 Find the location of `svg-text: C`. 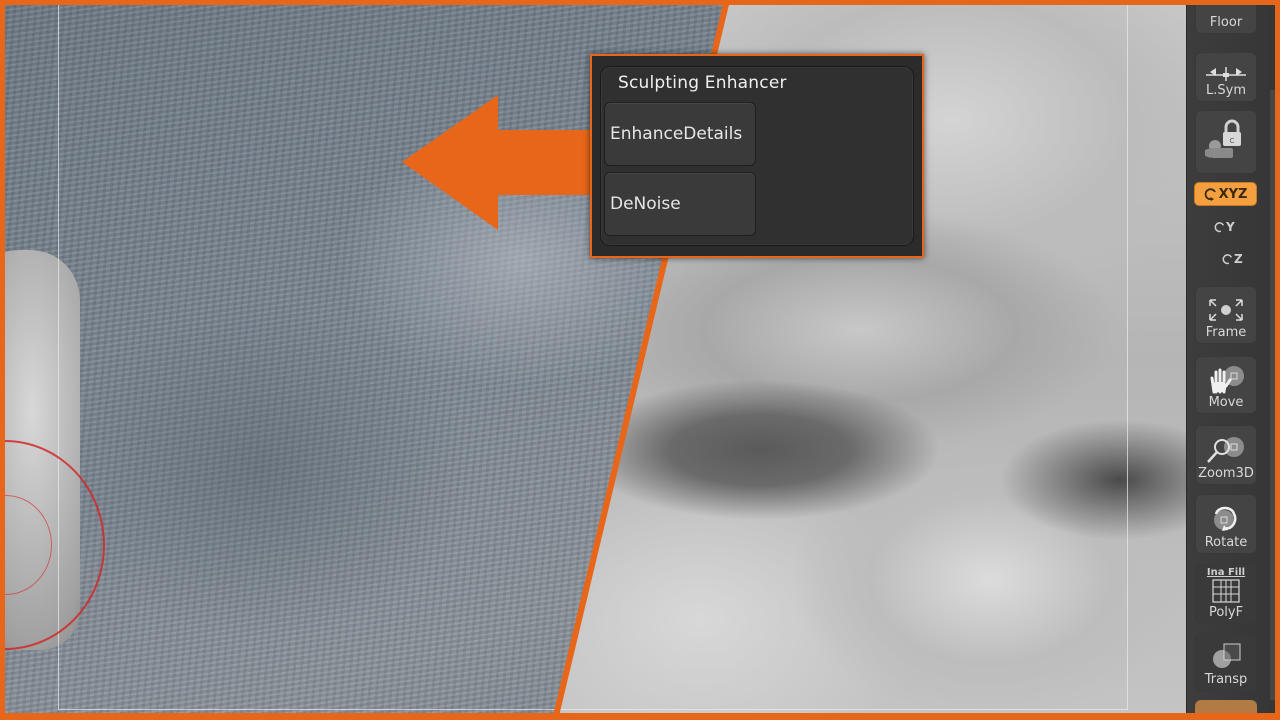

svg-text: C is located at coordinates (1232, 141).